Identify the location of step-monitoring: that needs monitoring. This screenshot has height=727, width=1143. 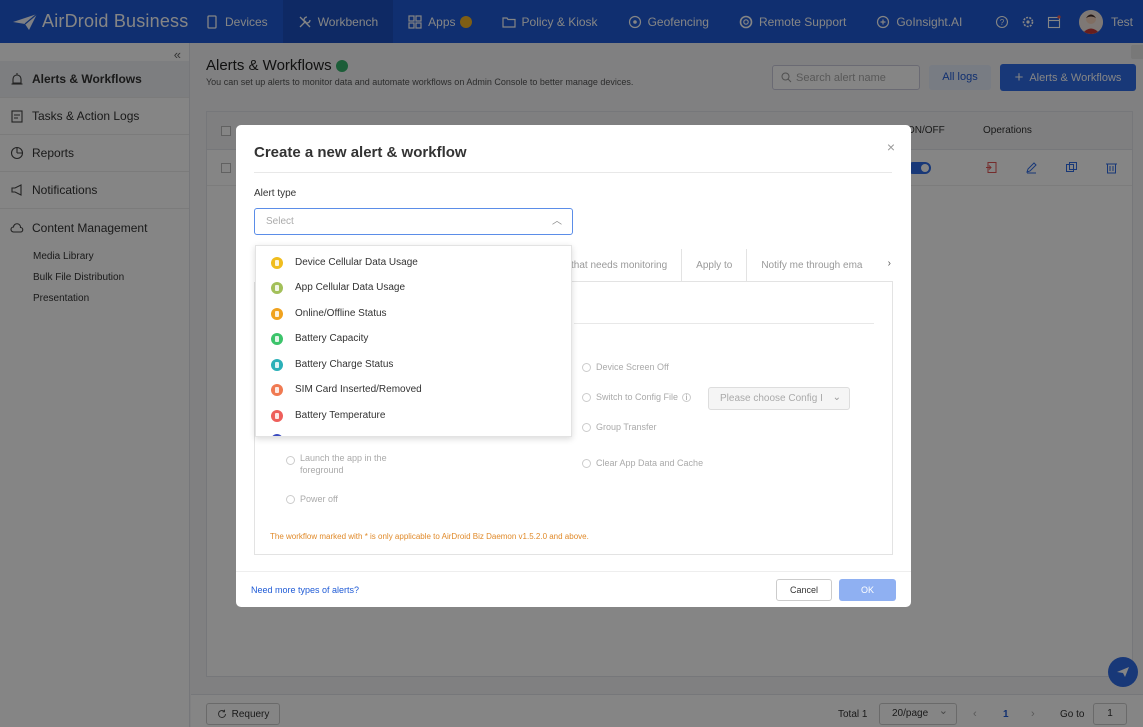
(618, 265).